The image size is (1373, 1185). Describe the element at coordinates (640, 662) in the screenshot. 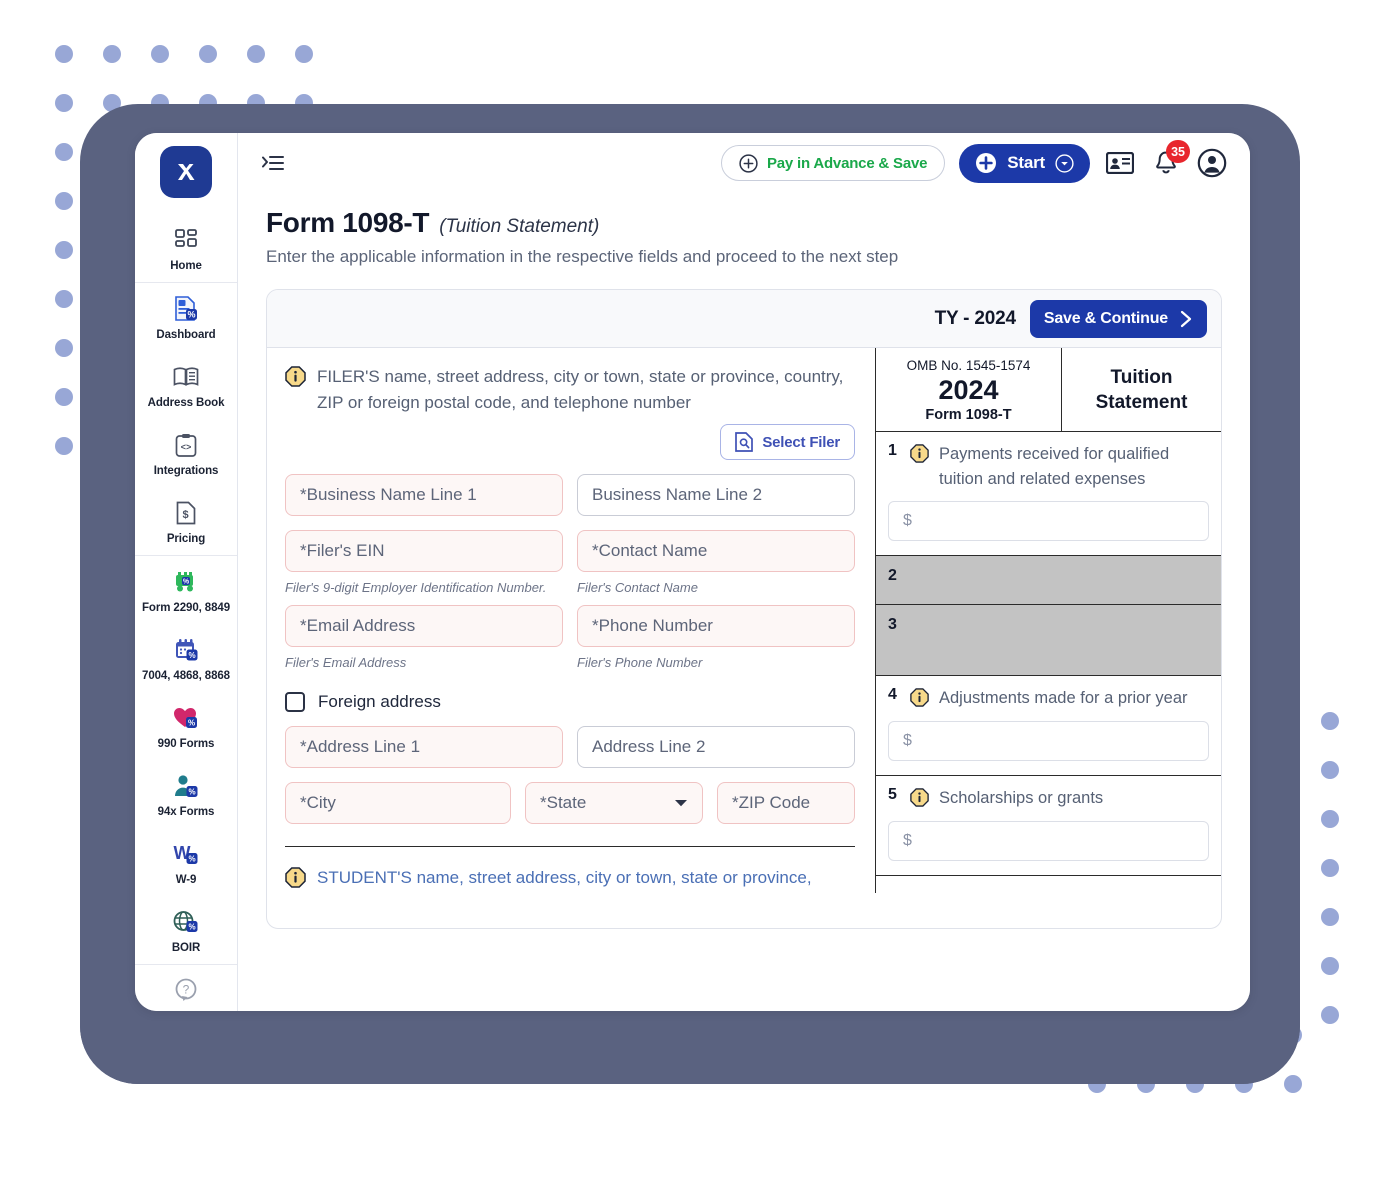

I see `phone-number-help: Filer's Phone Number` at that location.